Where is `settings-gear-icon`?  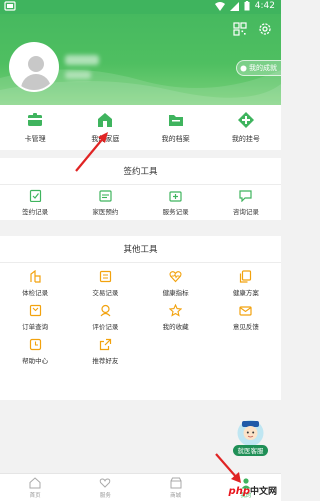 settings-gear-icon is located at coordinates (265, 29).